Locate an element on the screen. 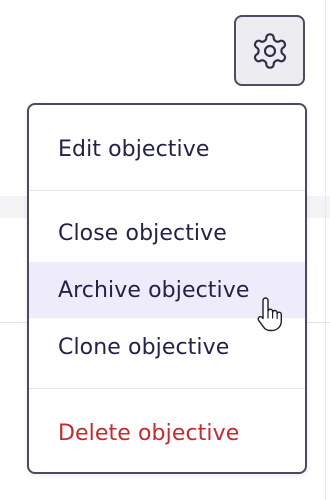 The height and width of the screenshot is (500, 330). menu-item-edit-objective: Edit objective is located at coordinates (167, 149).